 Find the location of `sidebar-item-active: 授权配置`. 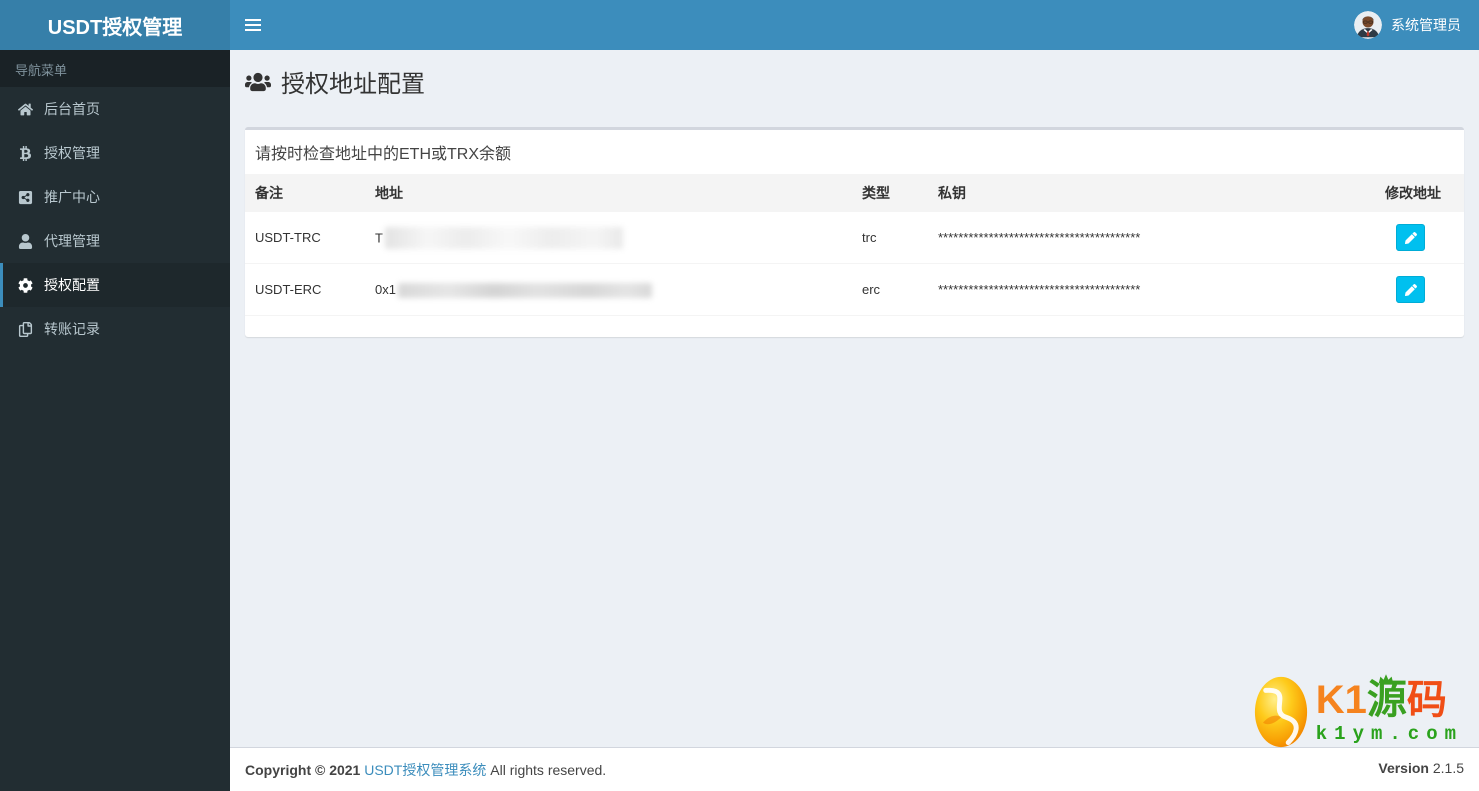

sidebar-item-active: 授权配置 is located at coordinates (115, 285).